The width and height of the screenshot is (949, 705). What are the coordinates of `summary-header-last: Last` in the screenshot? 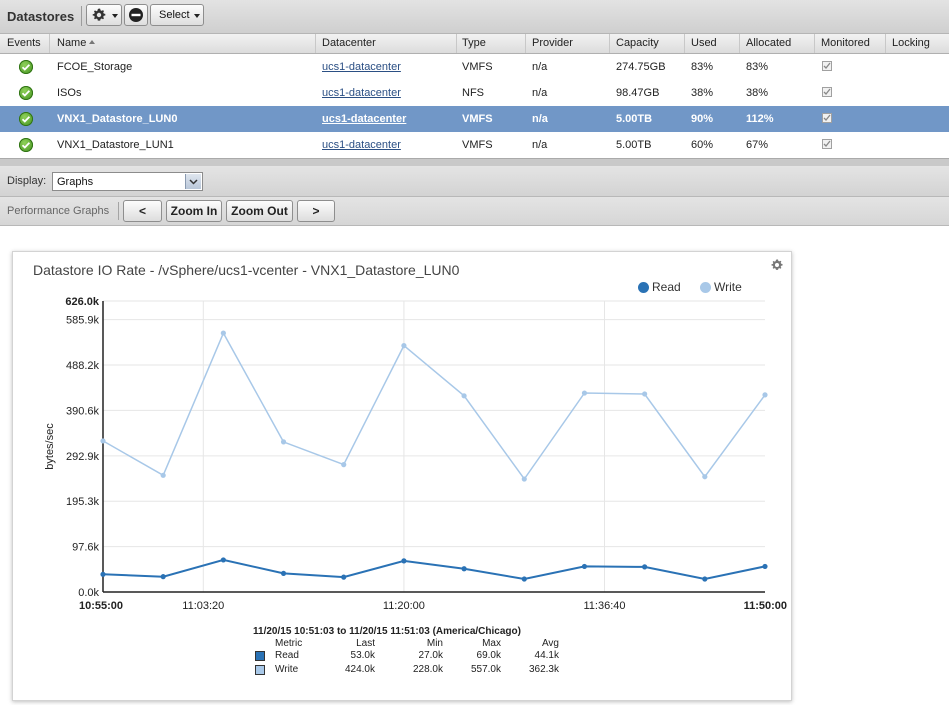 It's located at (365, 643).